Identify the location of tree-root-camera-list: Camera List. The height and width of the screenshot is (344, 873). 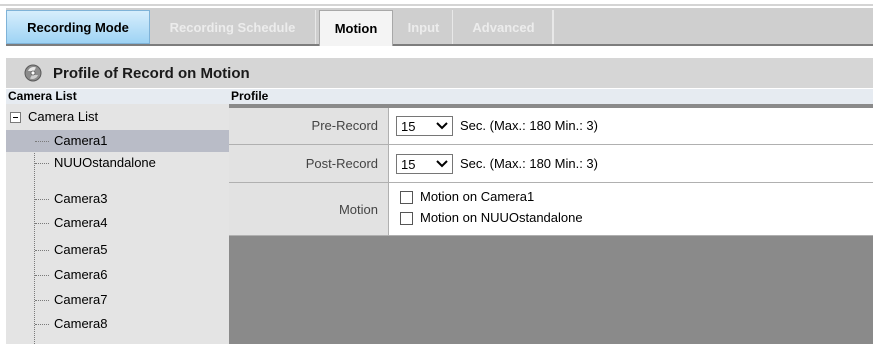
(117, 117).